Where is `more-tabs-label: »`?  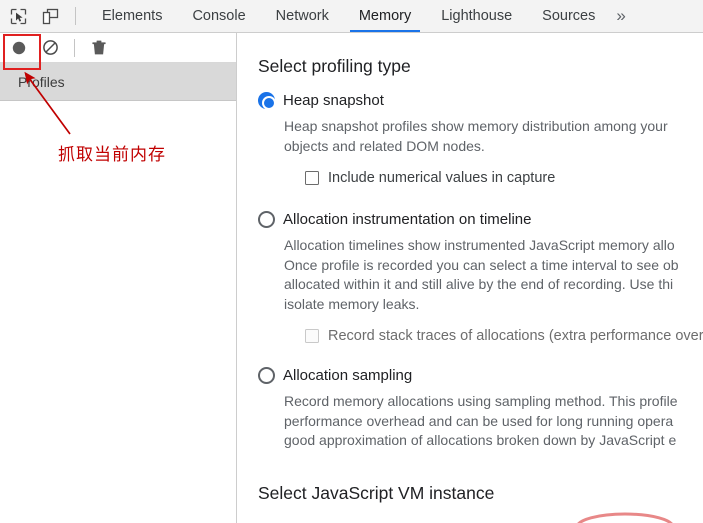 more-tabs-label: » is located at coordinates (621, 15).